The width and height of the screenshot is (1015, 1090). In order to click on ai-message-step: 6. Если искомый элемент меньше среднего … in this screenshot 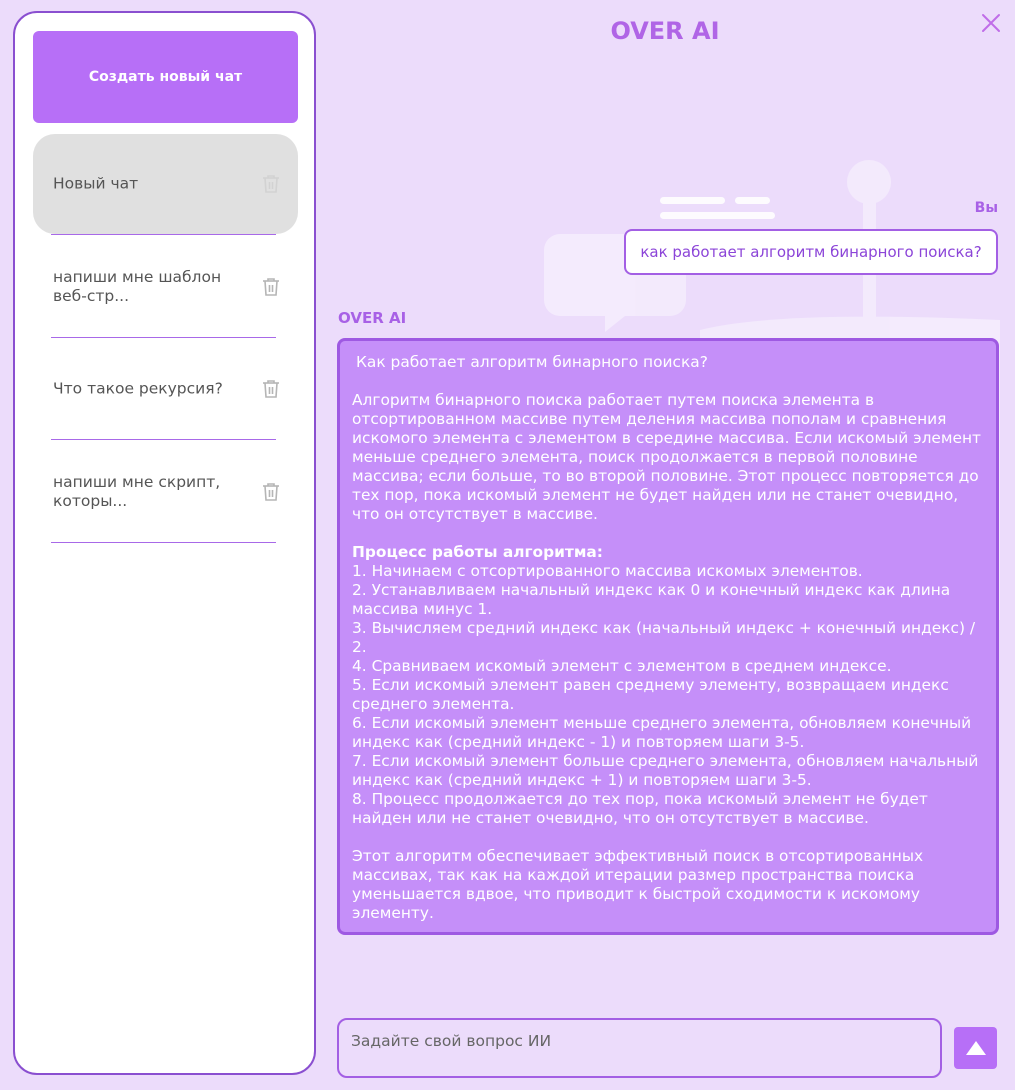, I will do `click(662, 732)`.